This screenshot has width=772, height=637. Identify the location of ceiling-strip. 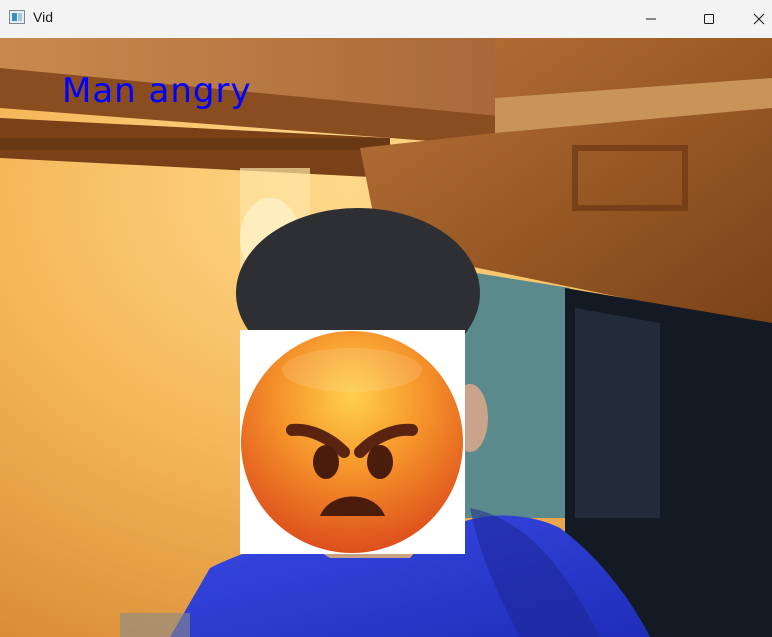
(195, 144).